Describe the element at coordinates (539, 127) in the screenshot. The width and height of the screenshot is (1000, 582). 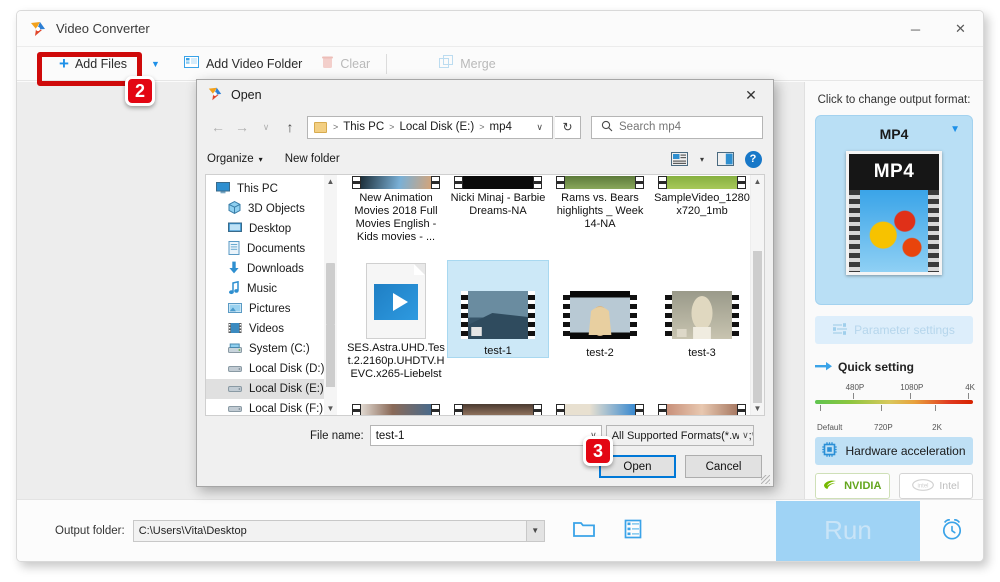
I see `breadcrumb-dropdown-caret-icon: ∨` at that location.